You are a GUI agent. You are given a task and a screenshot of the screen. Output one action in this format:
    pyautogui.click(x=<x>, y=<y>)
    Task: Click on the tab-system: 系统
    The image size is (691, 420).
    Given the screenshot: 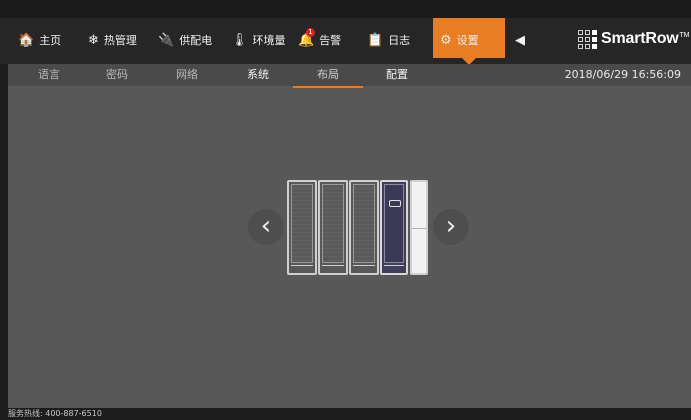 What is the action you would take?
    pyautogui.click(x=258, y=75)
    